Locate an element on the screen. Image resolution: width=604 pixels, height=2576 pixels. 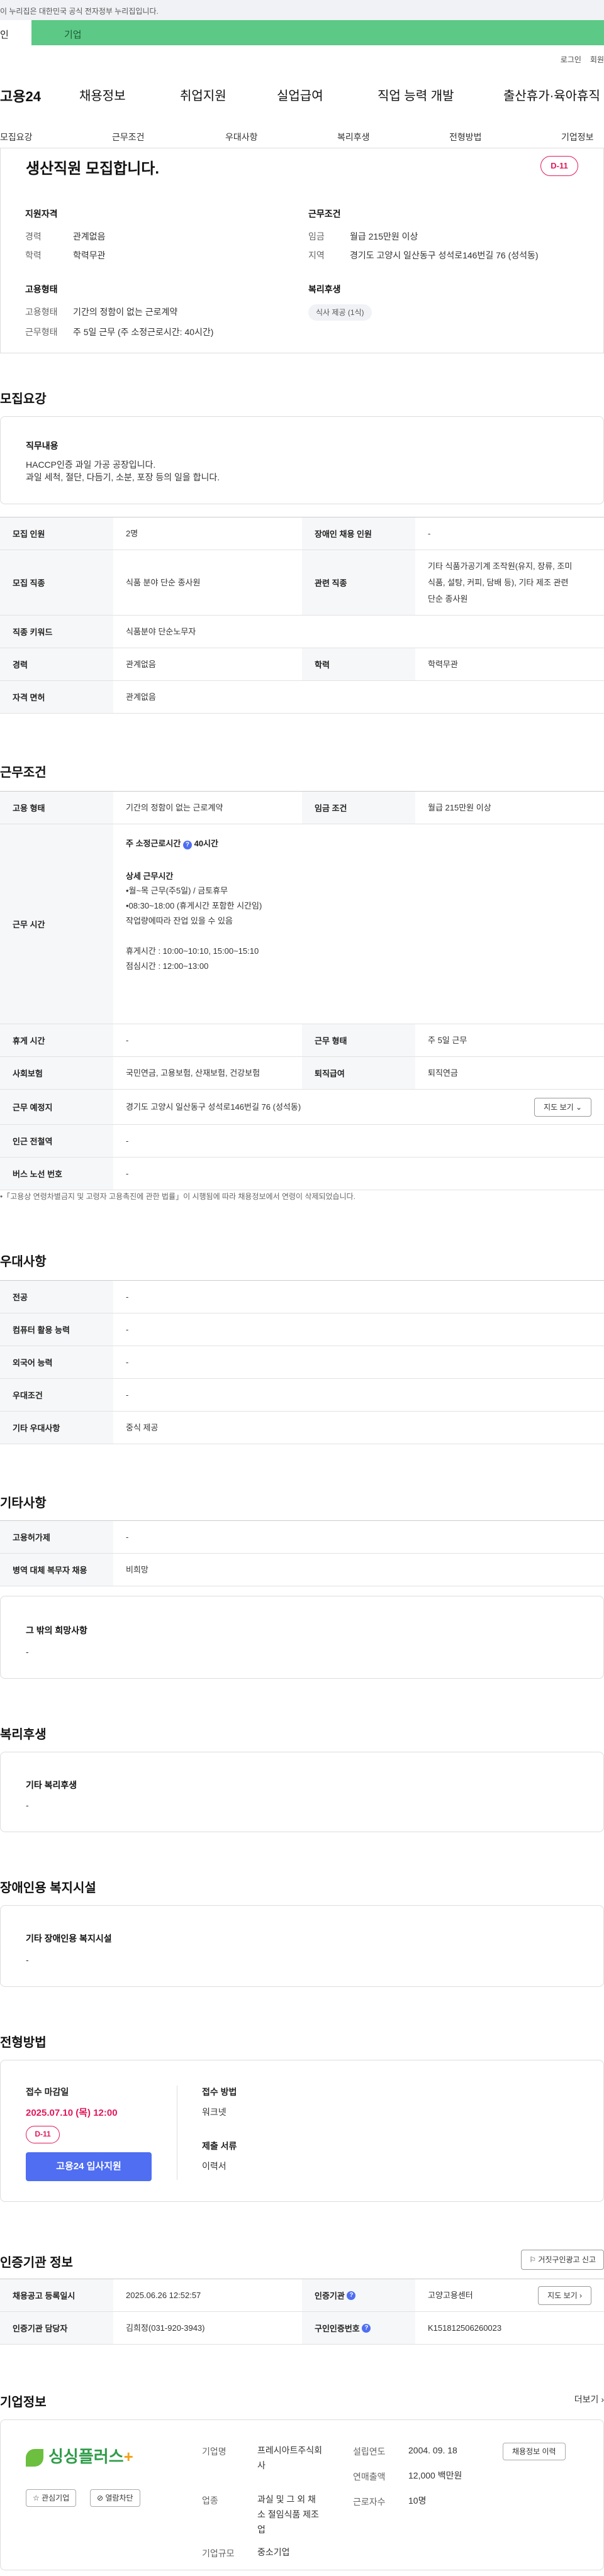
section-tab-recruit: 모집요강 is located at coordinates (16, 137).